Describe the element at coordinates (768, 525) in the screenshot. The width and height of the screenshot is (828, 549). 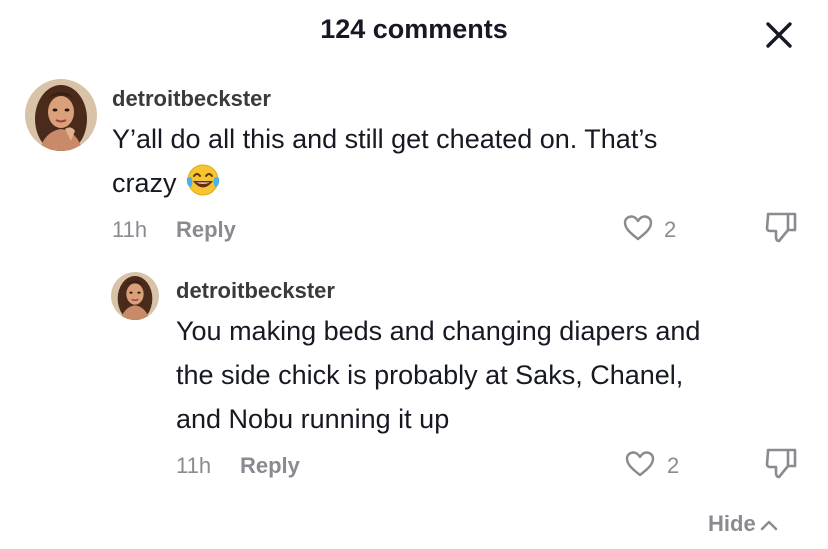
I see `chevron-up-icon` at that location.